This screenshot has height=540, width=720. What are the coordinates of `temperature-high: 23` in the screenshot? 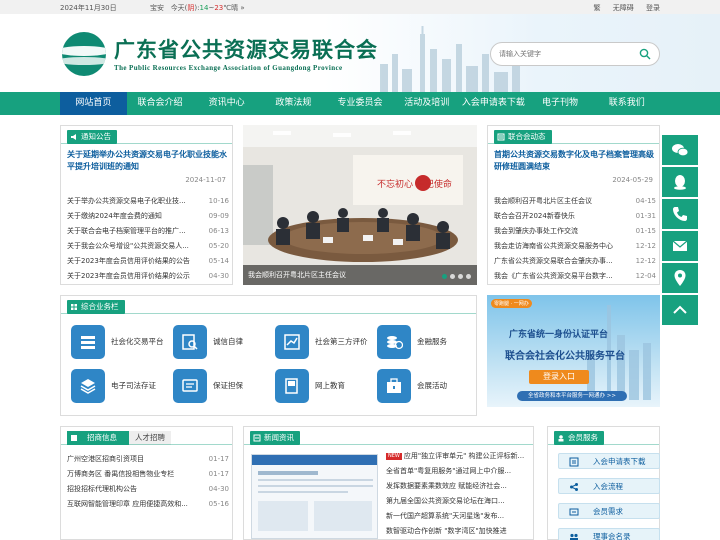 It's located at (219, 8).